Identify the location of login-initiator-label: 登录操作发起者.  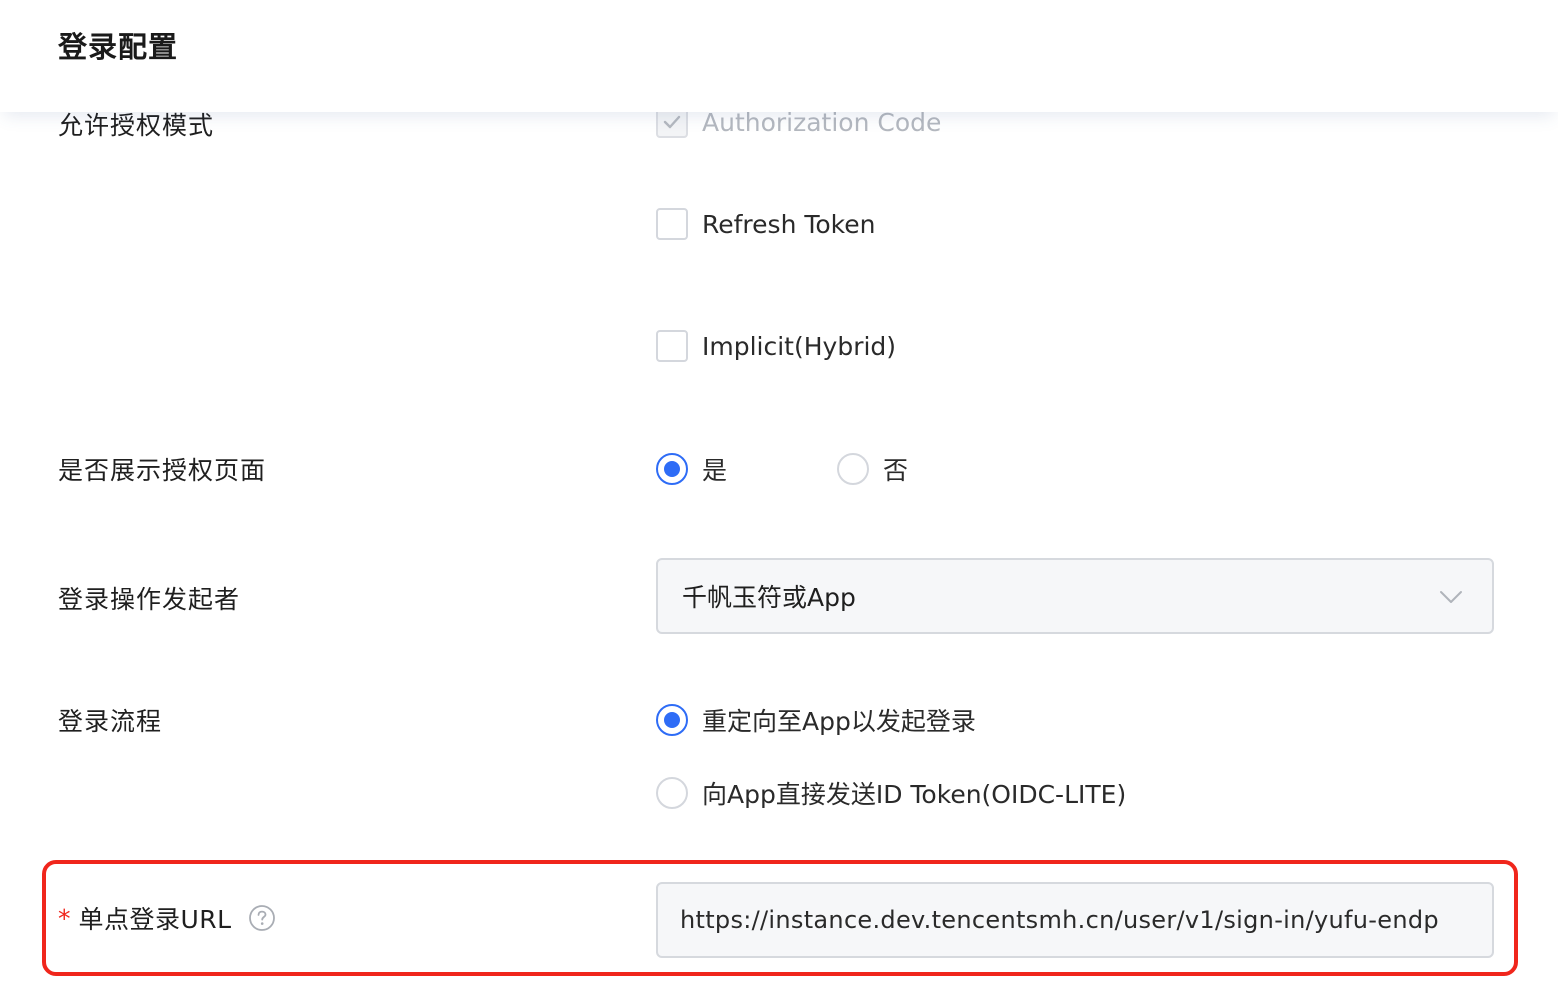
(149, 599).